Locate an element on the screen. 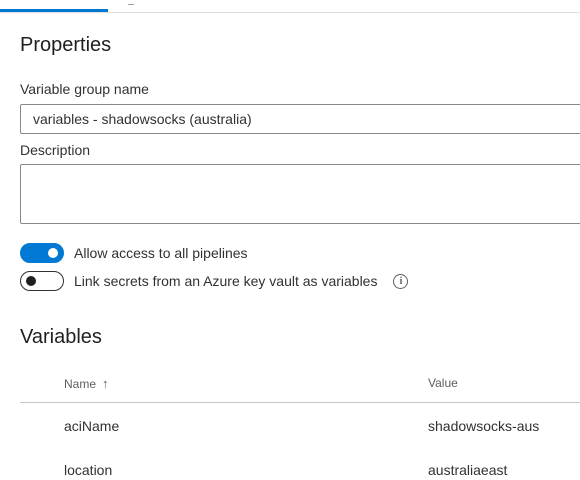 The height and width of the screenshot is (480, 580). description-label: Description is located at coordinates (55, 150).